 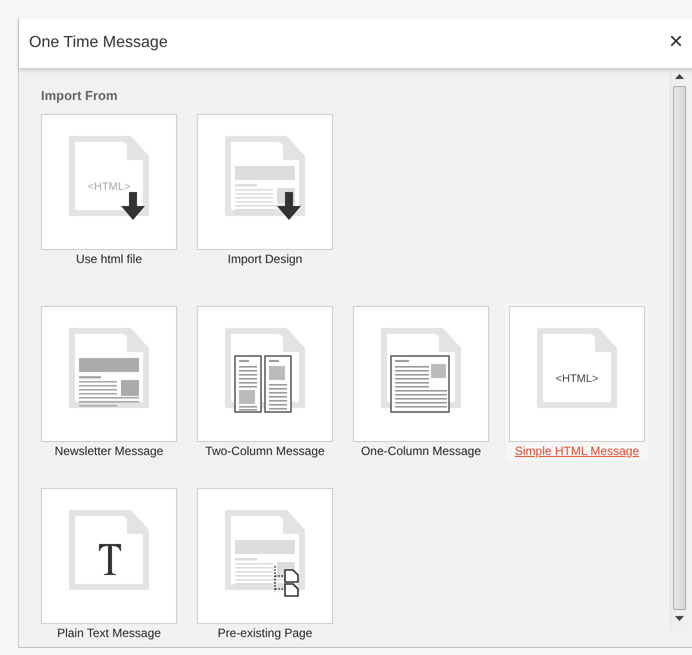 I want to click on template-link: Newsletter Message, so click(x=109, y=451).